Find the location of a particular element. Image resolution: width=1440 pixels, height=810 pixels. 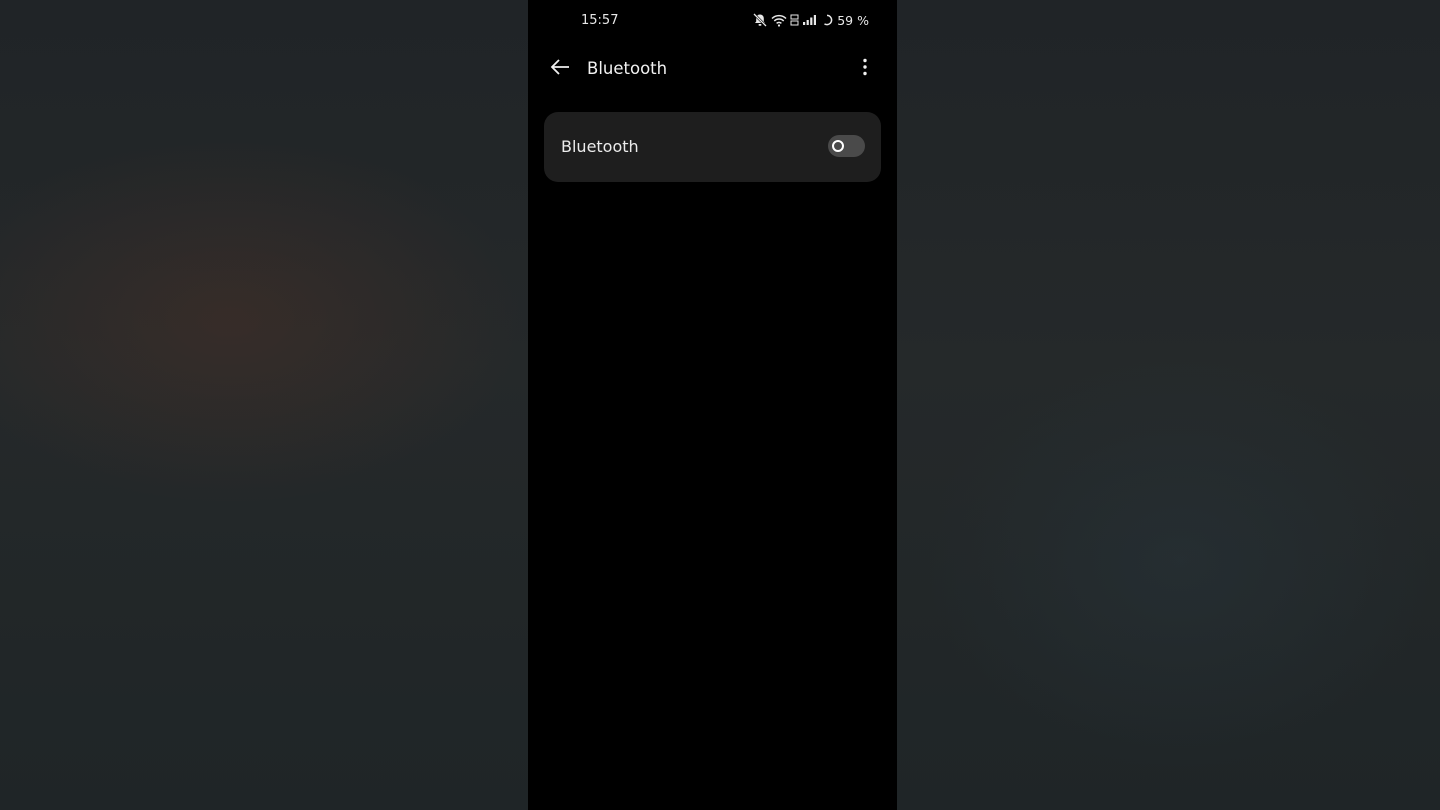

app-bar: Bluetooth is located at coordinates (712, 69).